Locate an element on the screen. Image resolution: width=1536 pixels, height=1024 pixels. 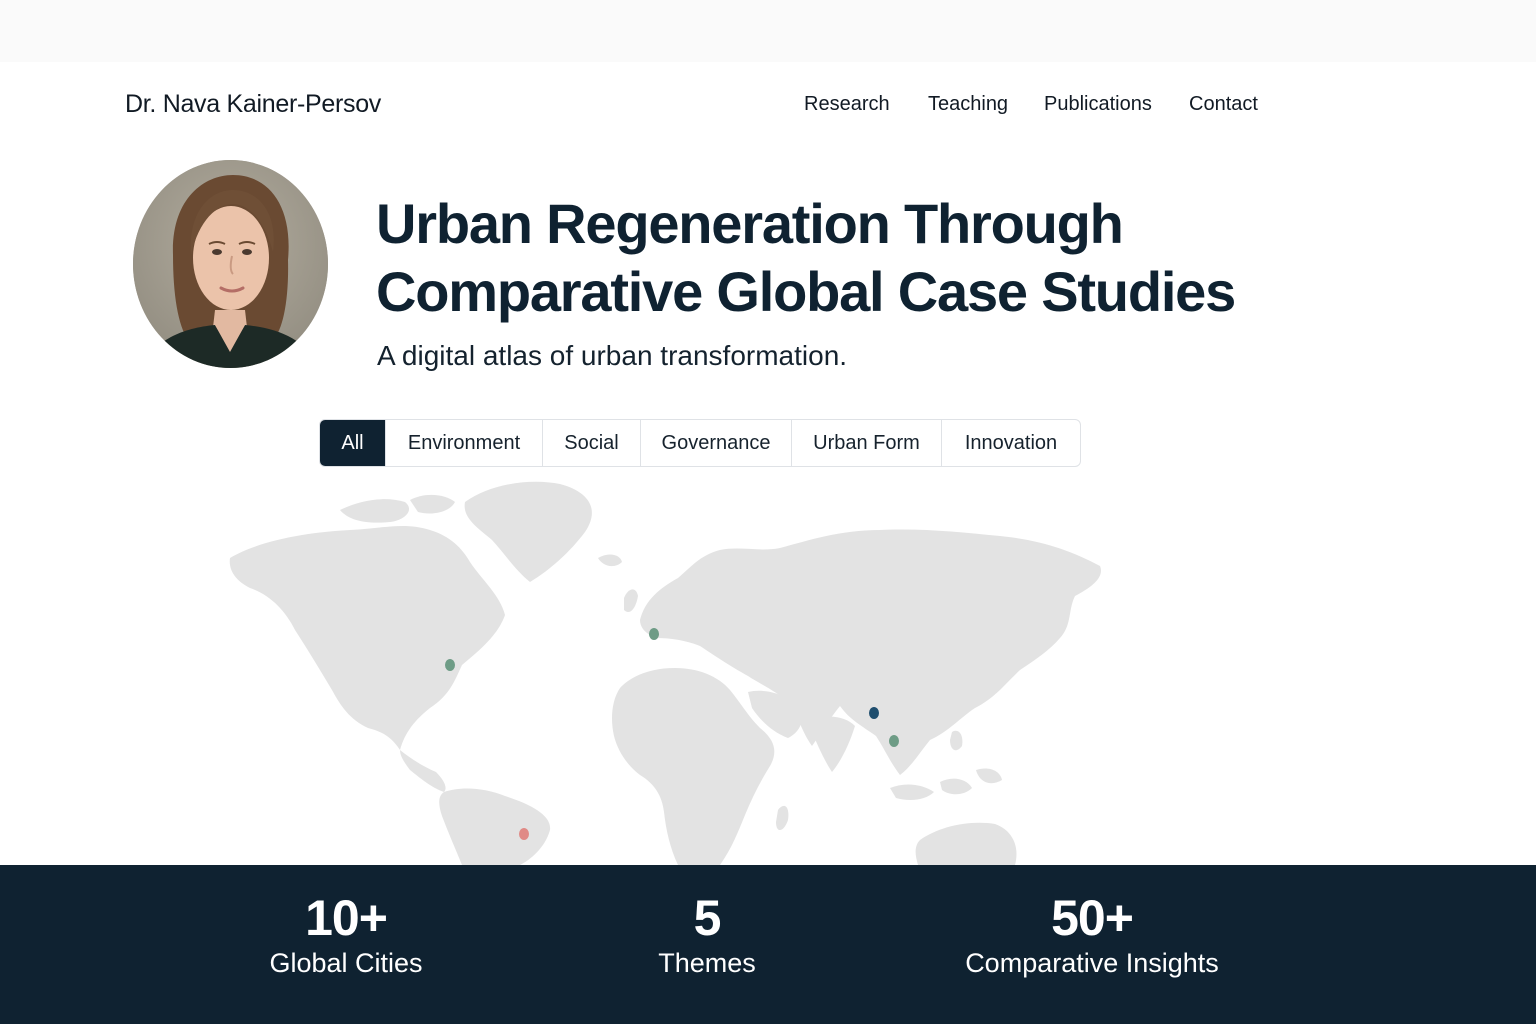
filter-innovation: Innovation is located at coordinates (1011, 443).